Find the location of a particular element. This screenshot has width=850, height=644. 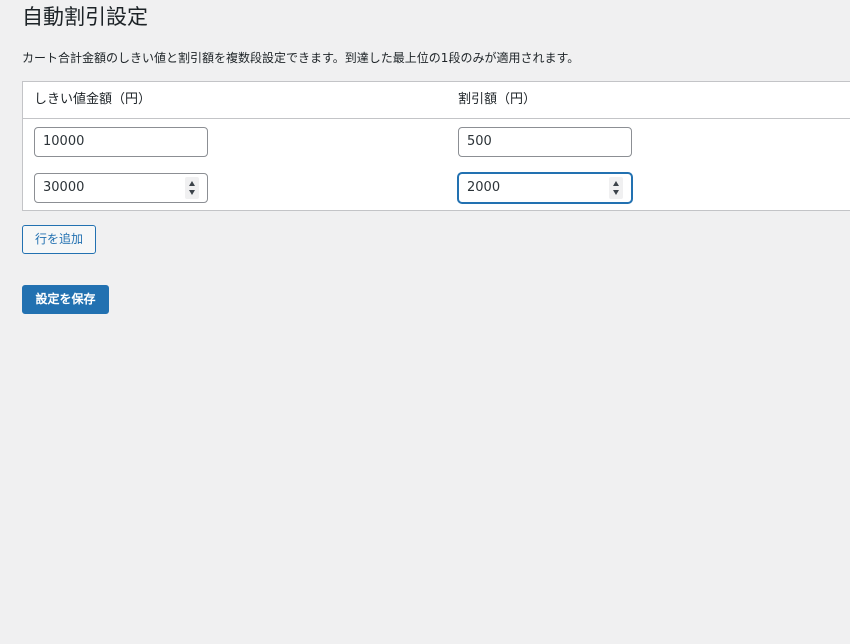

column-header-threshold: しきい値金額（円） is located at coordinates (93, 99).